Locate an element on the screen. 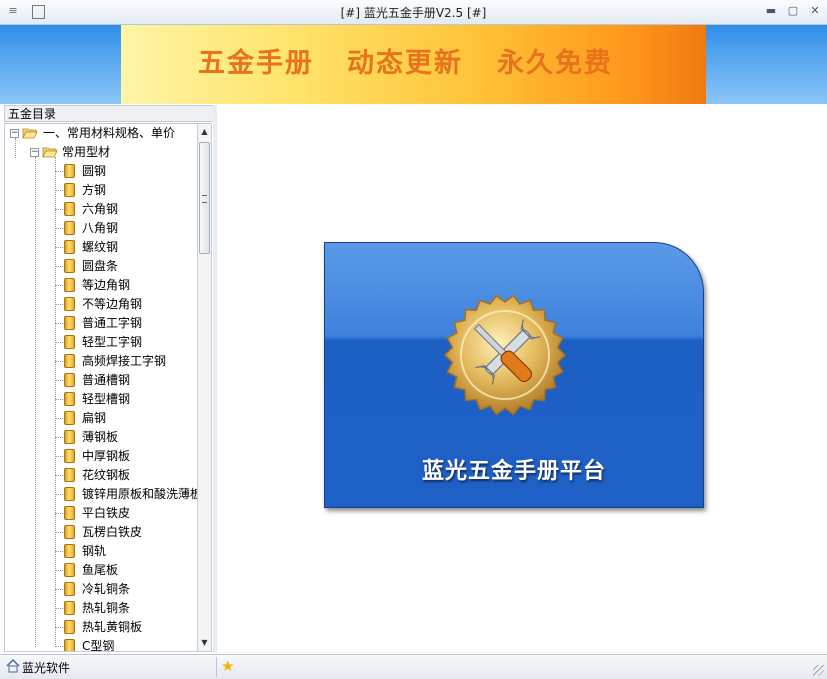  tree-item: 普通工字钢 is located at coordinates (101, 323).